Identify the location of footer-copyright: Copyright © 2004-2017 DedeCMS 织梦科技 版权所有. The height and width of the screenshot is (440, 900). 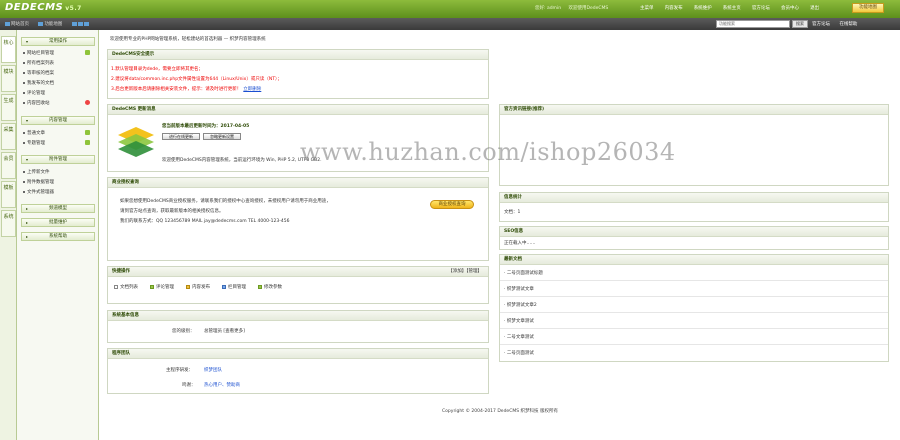
(500, 411).